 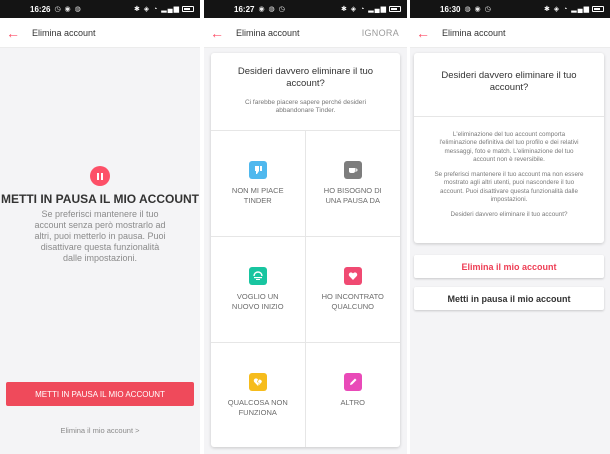 What do you see at coordinates (352, 301) in the screenshot?
I see `reason-label: HO INCONTRATO QUALCUNO` at bounding box center [352, 301].